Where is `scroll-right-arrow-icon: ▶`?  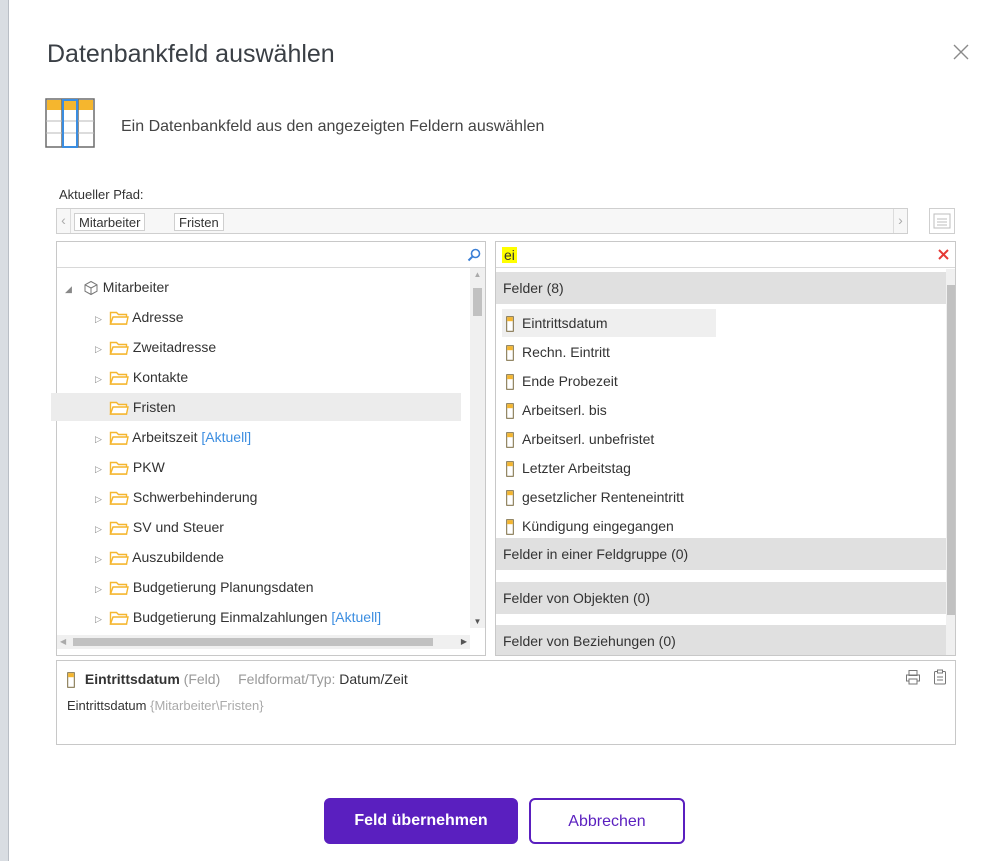
scroll-right-arrow-icon: ▶ is located at coordinates (464, 642).